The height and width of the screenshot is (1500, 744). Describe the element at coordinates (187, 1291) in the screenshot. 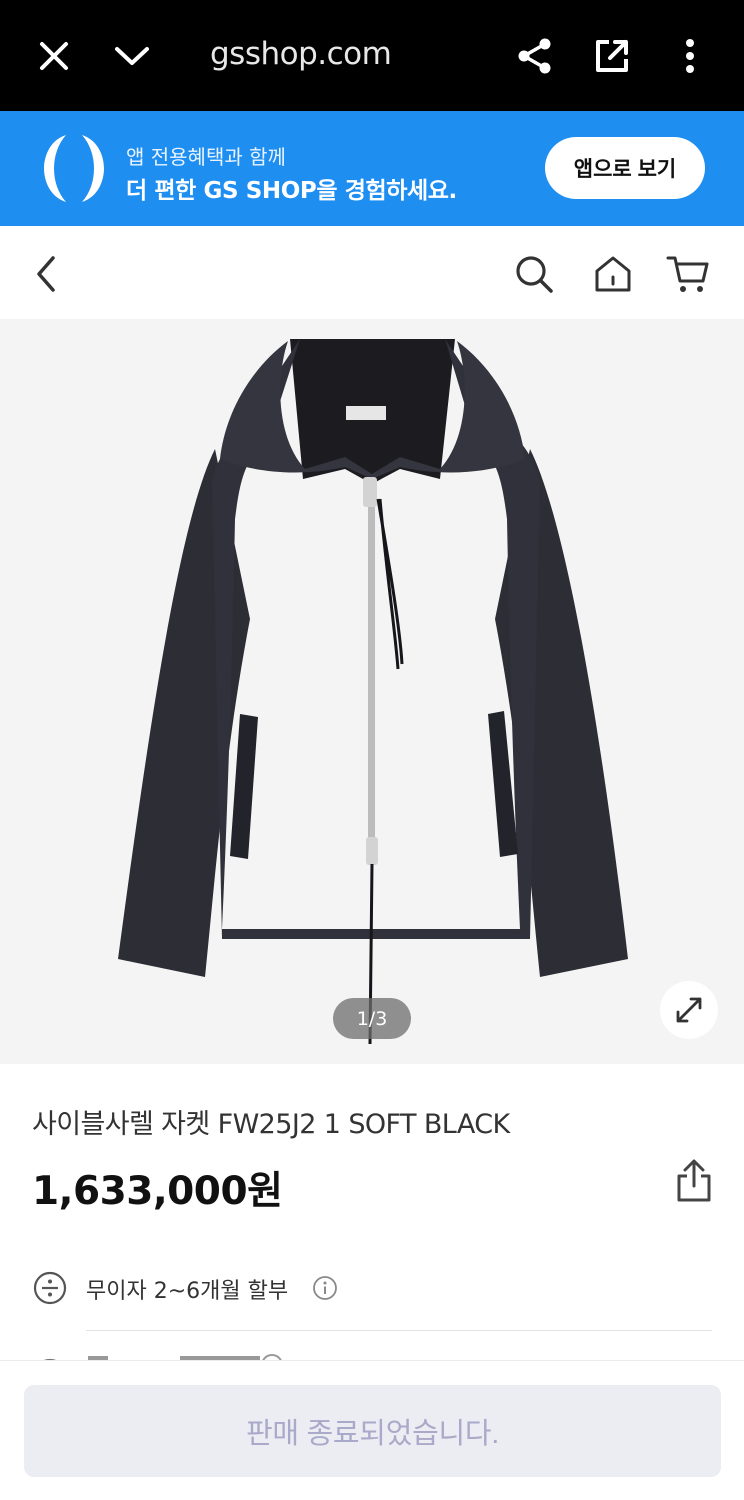

I see `installment-text: 무이자 2~6개월 할부` at that location.